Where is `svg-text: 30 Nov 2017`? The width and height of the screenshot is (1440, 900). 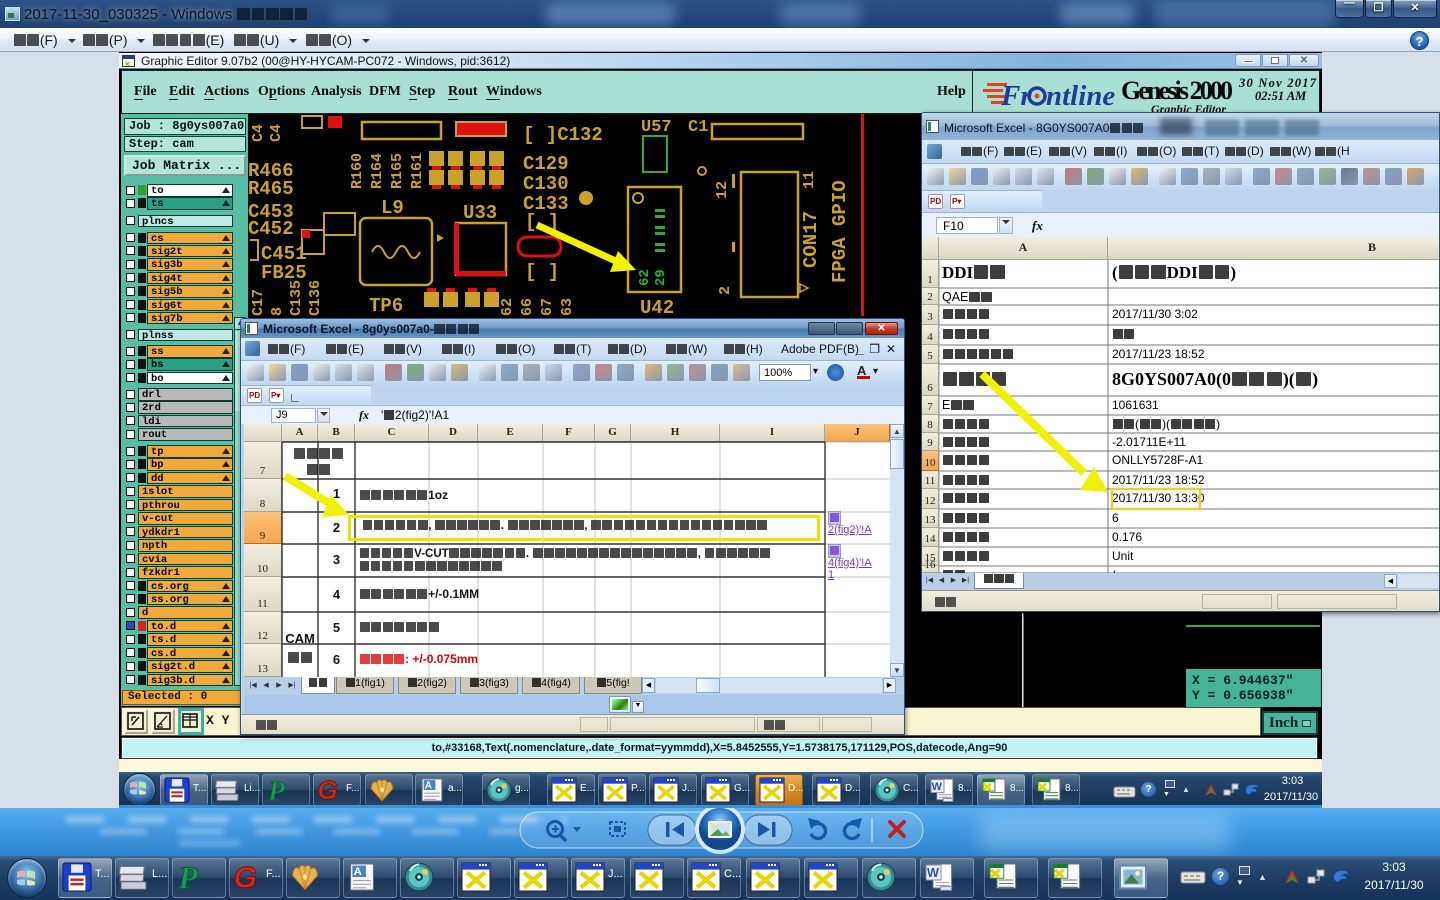 svg-text: 30 Nov 2017 is located at coordinates (1277, 83).